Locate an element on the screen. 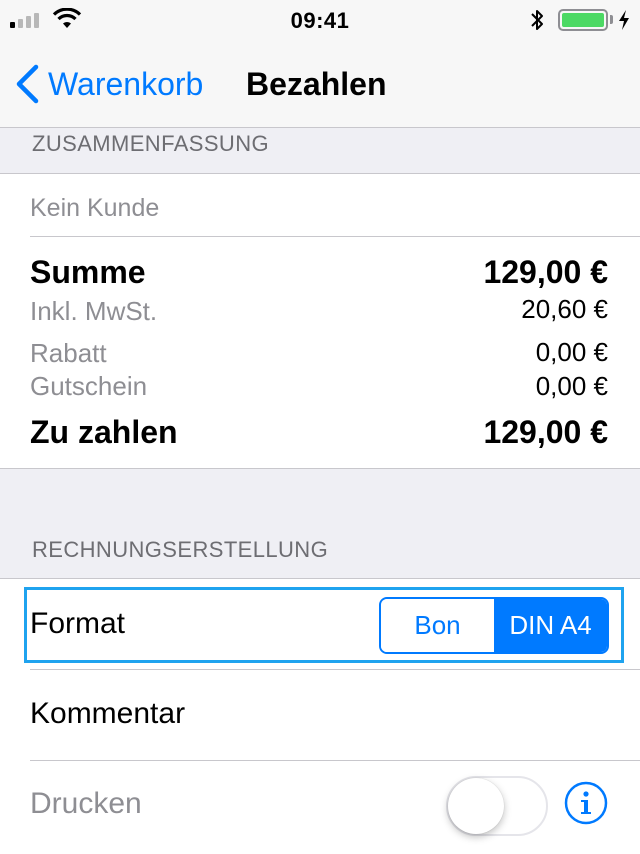  status-bar: 09:41 is located at coordinates (320, 20).